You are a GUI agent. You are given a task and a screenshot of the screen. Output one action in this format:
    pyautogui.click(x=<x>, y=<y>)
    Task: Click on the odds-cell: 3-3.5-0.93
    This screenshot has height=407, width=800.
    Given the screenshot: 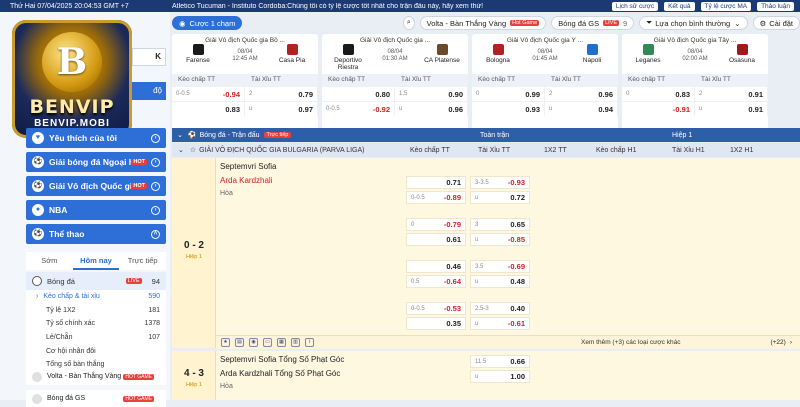 What is the action you would take?
    pyautogui.click(x=500, y=182)
    